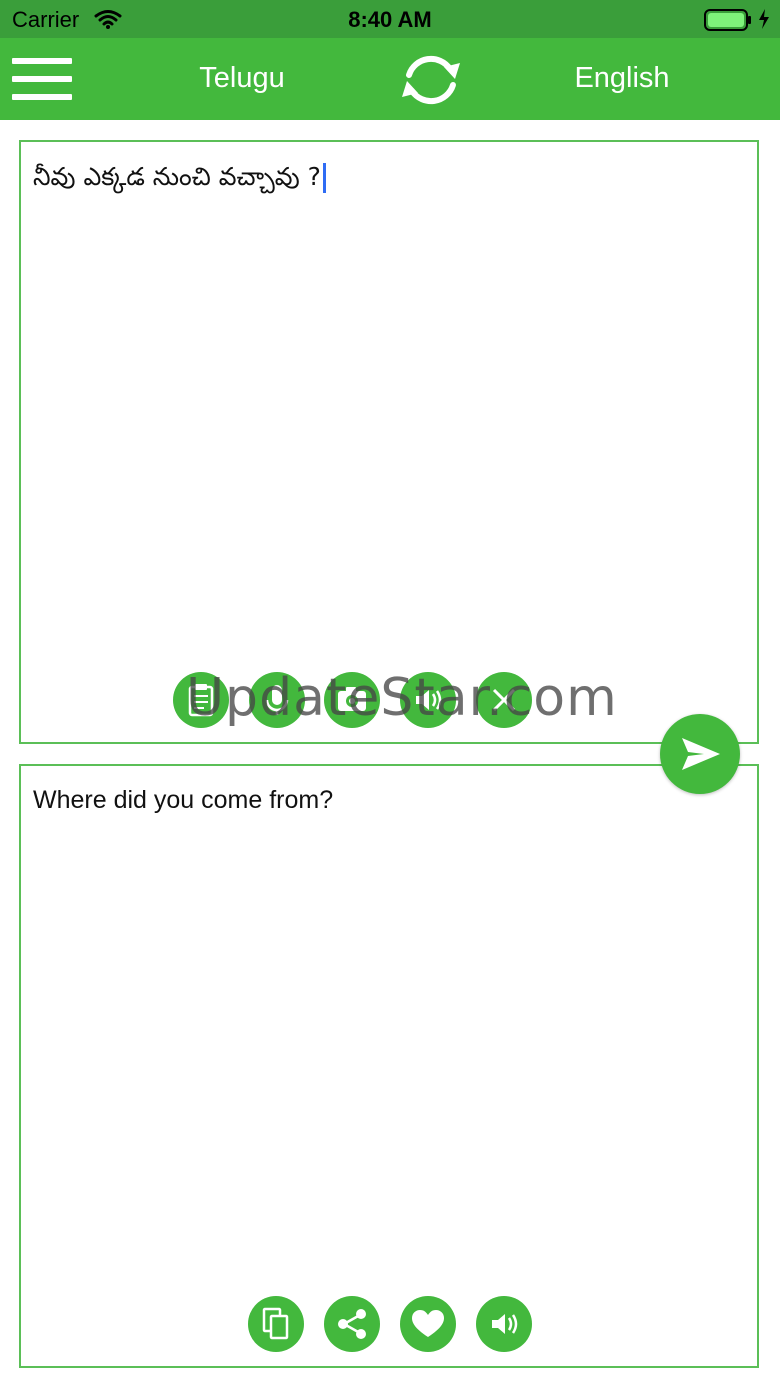 The width and height of the screenshot is (780, 1387). I want to click on favorite-button, so click(428, 1324).